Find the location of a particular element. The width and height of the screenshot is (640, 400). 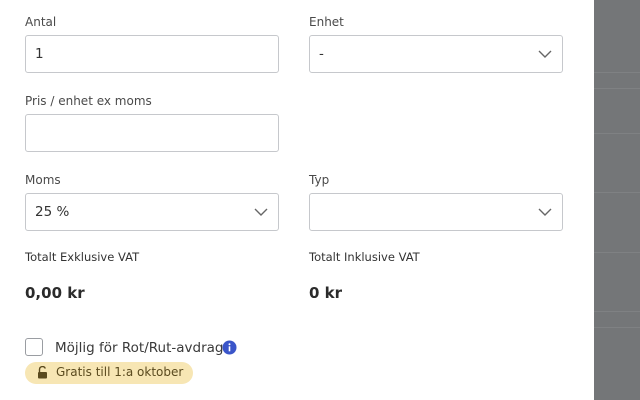

rot-rut-label: Möjlig för Rot/Rut-avdrag is located at coordinates (139, 348).